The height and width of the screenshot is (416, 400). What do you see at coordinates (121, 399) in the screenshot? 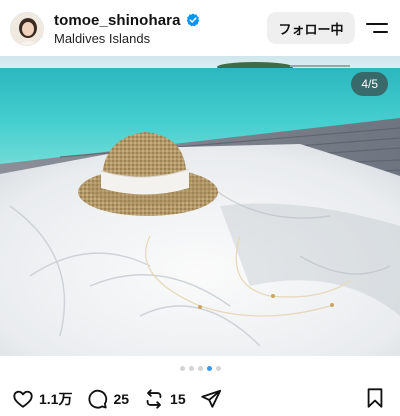
I see `comment-count: 25` at bounding box center [121, 399].